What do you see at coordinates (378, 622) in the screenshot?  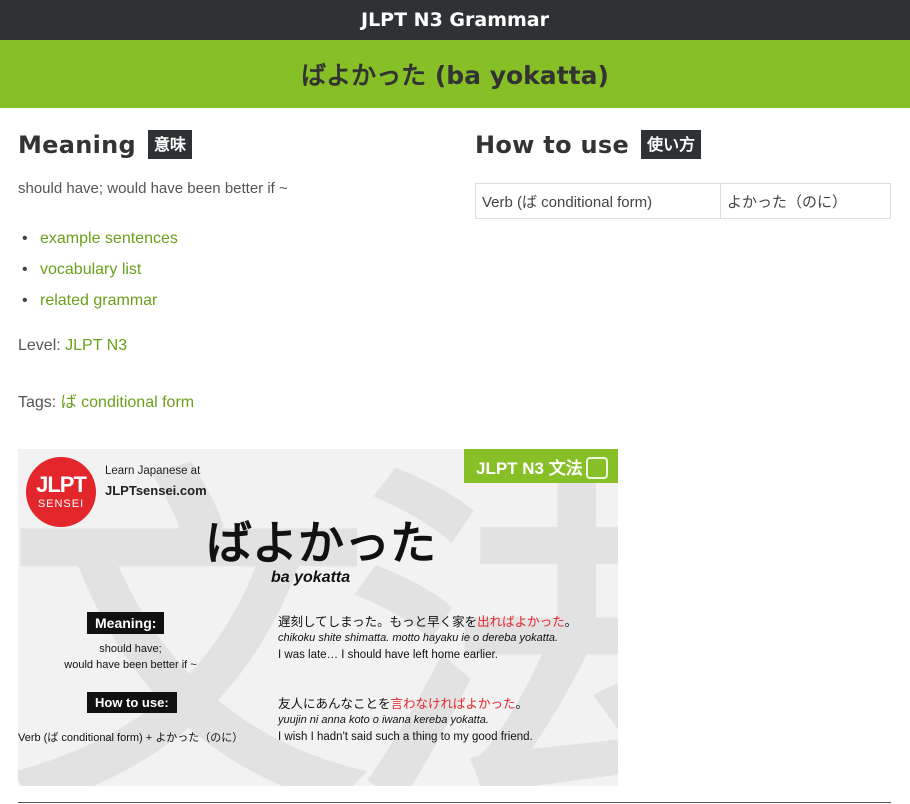 I see `example-1-jp-before: 遅刻してしまった。もっと早く家を` at bounding box center [378, 622].